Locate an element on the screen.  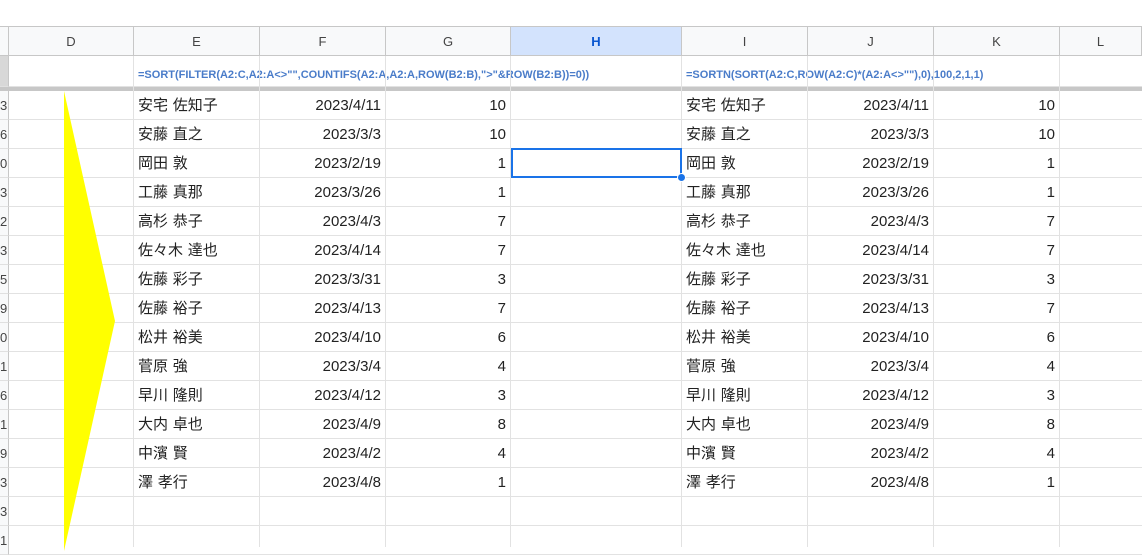
rows_right-date-cell: 2023/2/19 is located at coordinates (871, 163).